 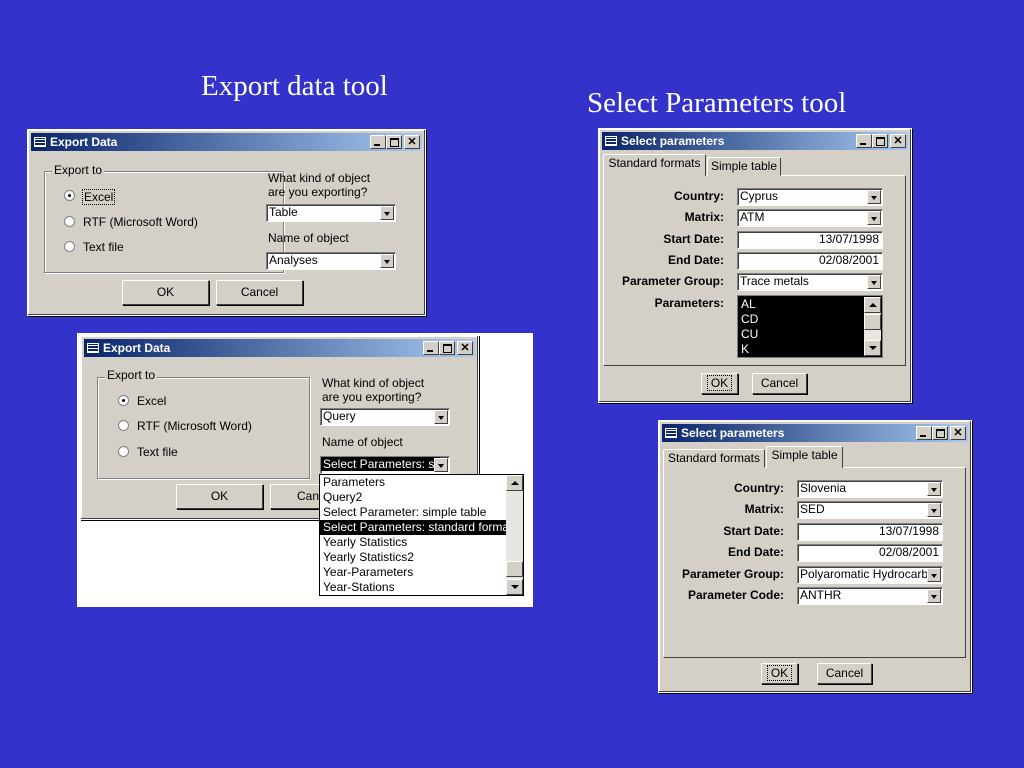 I want to click on dropdown-item: Yearly Statistics, so click(x=413, y=542).